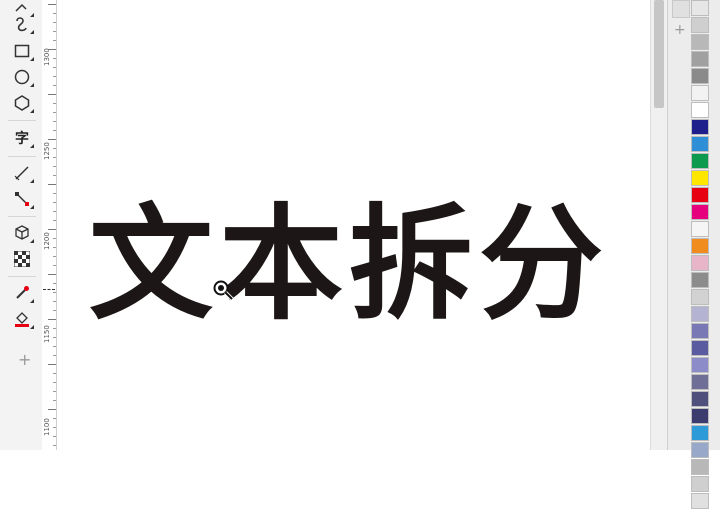 Image resolution: width=720 pixels, height=510 pixels. Describe the element at coordinates (22, 199) in the screenshot. I see `connector-icon` at that location.